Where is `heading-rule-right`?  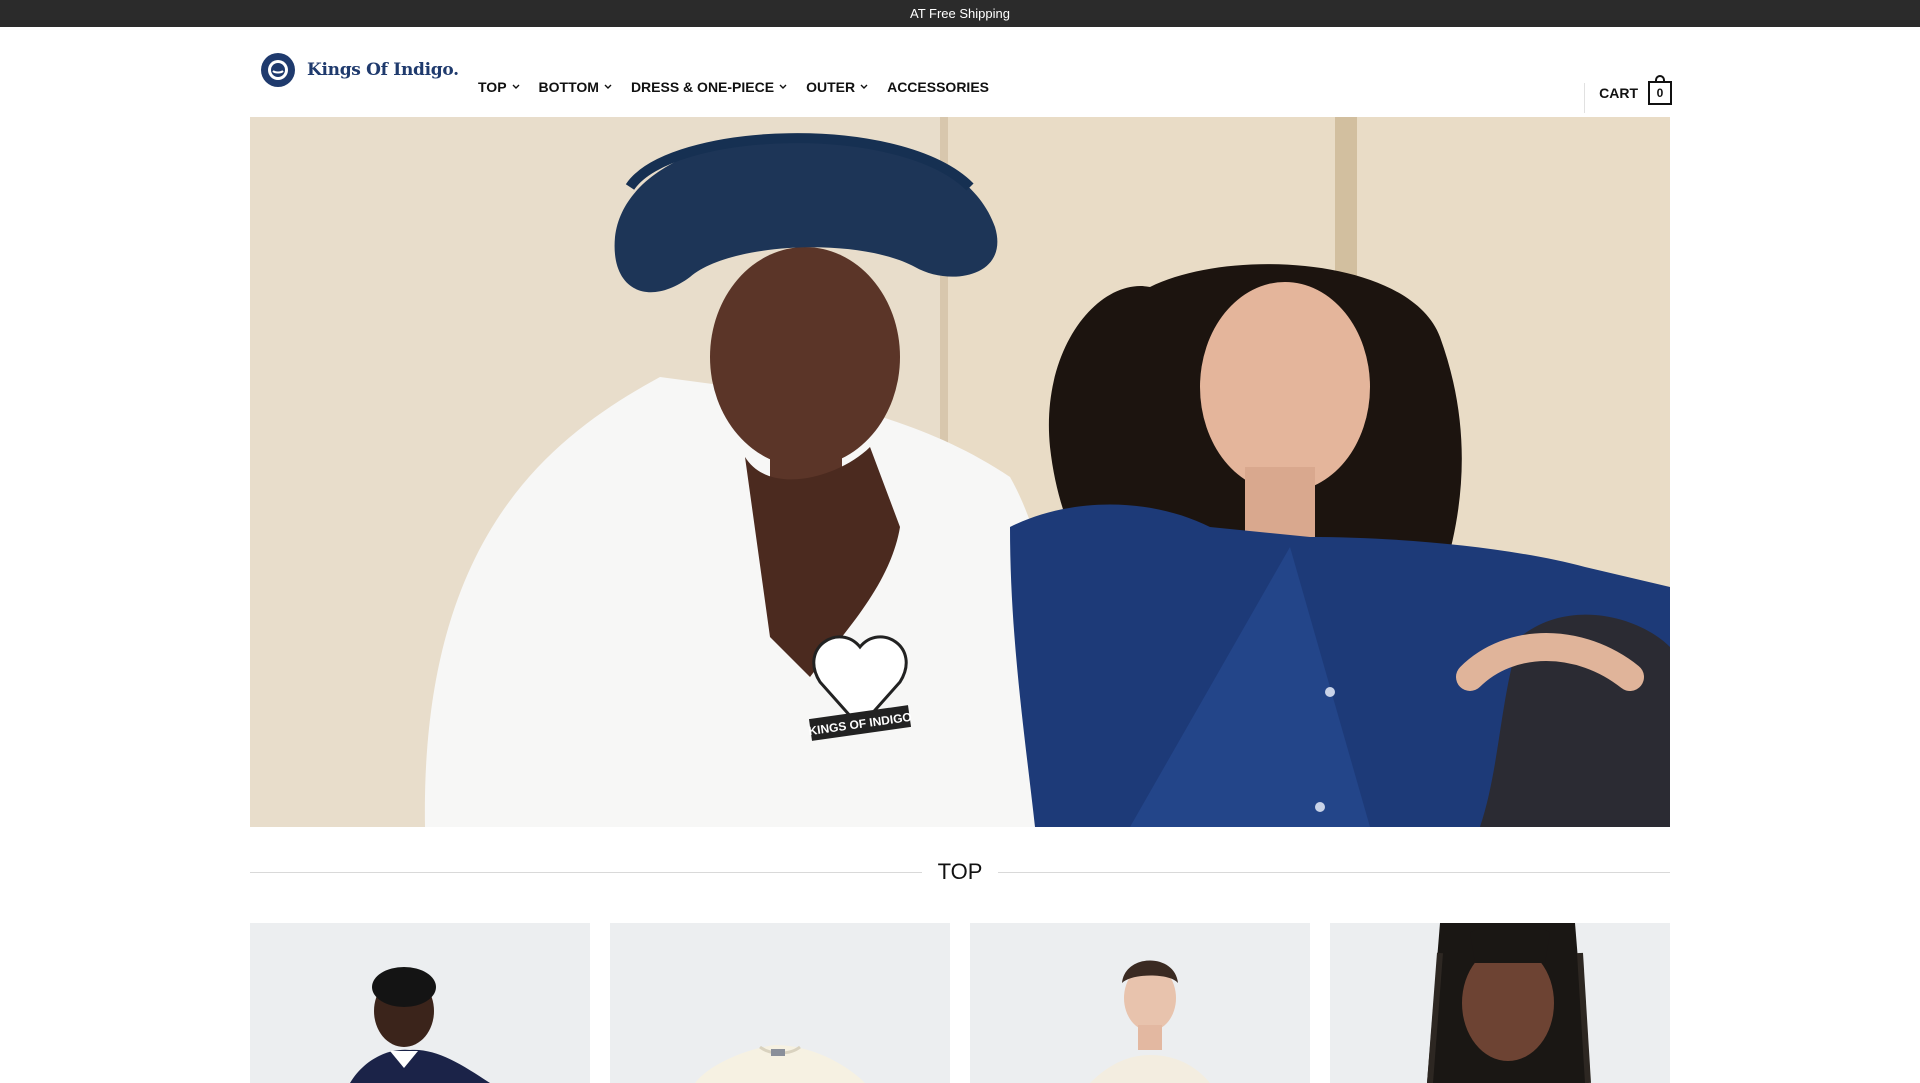
heading-rule-right is located at coordinates (1334, 872).